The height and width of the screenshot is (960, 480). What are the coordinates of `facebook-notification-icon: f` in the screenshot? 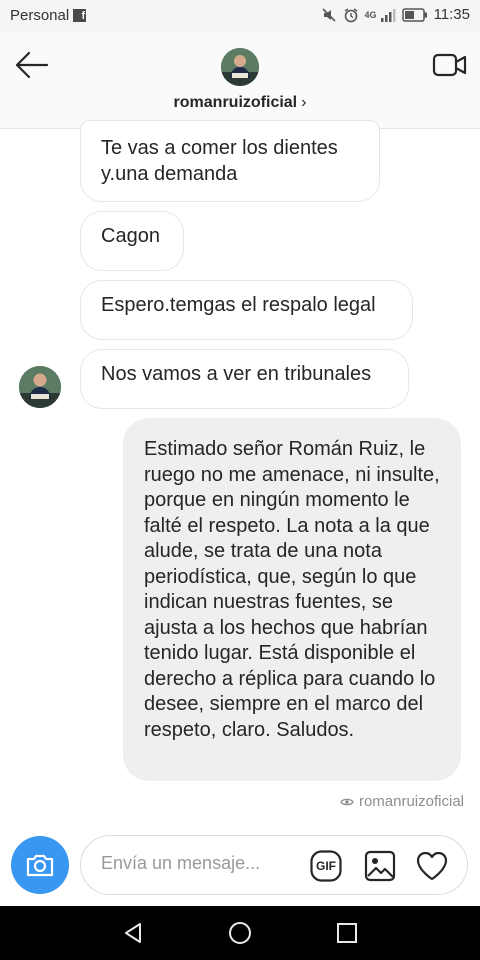 It's located at (80, 15).